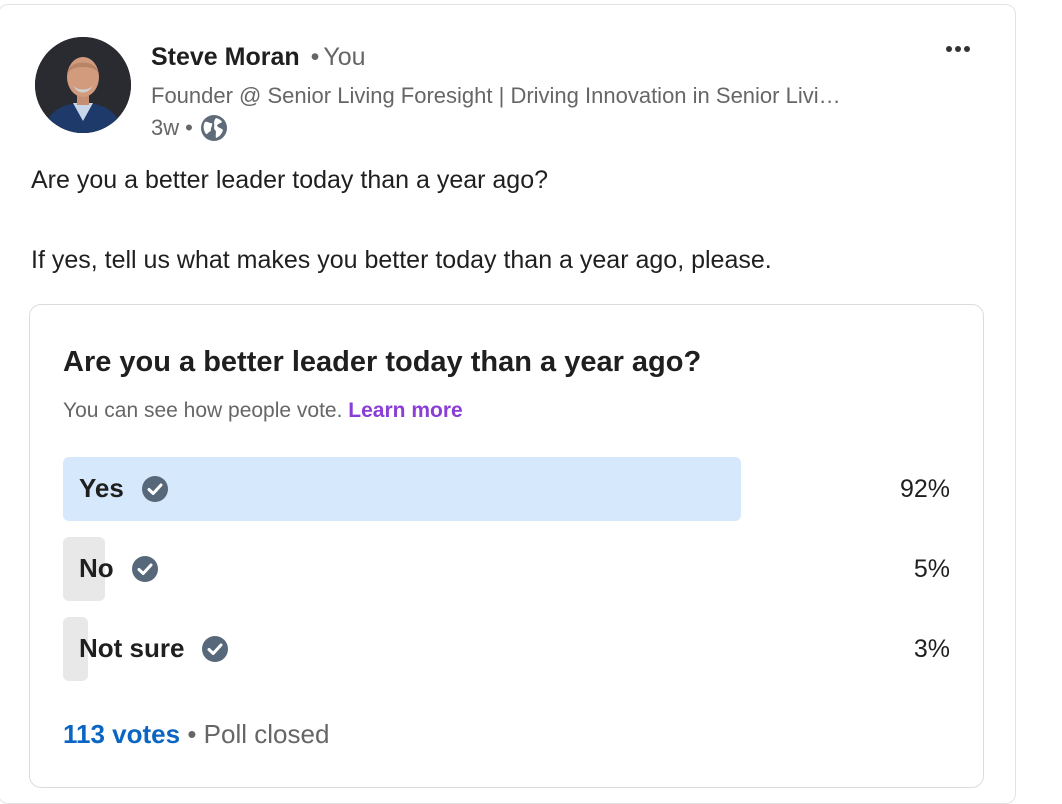 The height and width of the screenshot is (804, 1062). I want to click on author-name: Steve Moran, so click(225, 57).